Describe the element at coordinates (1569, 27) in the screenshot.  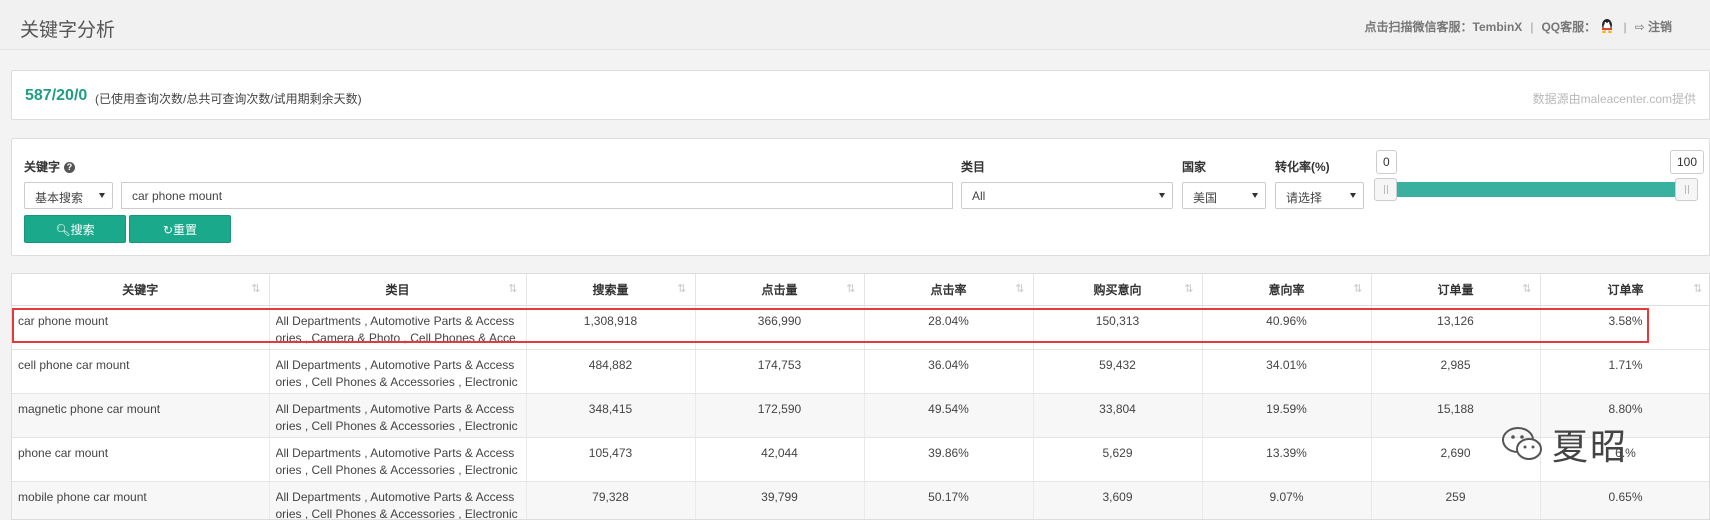
I see `qq-label: QQ客服：` at that location.